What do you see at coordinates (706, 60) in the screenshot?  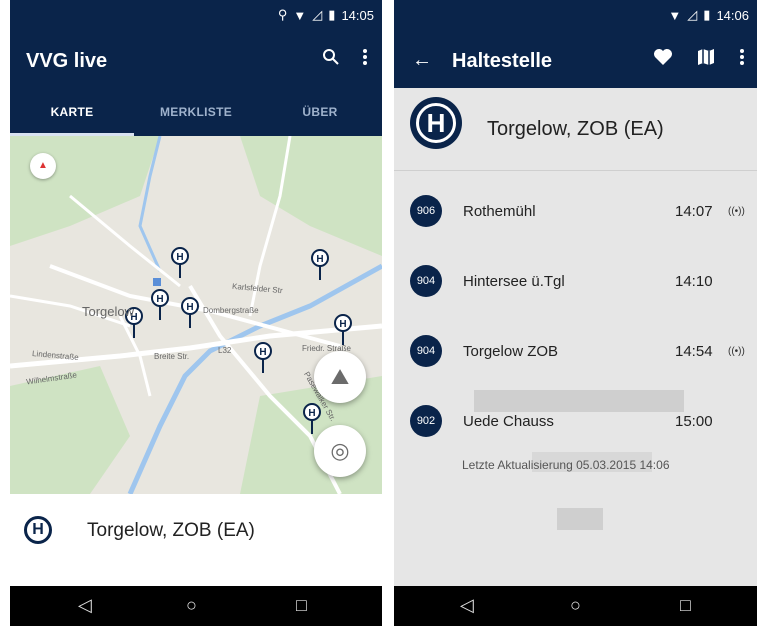 I see `map-icon` at bounding box center [706, 60].